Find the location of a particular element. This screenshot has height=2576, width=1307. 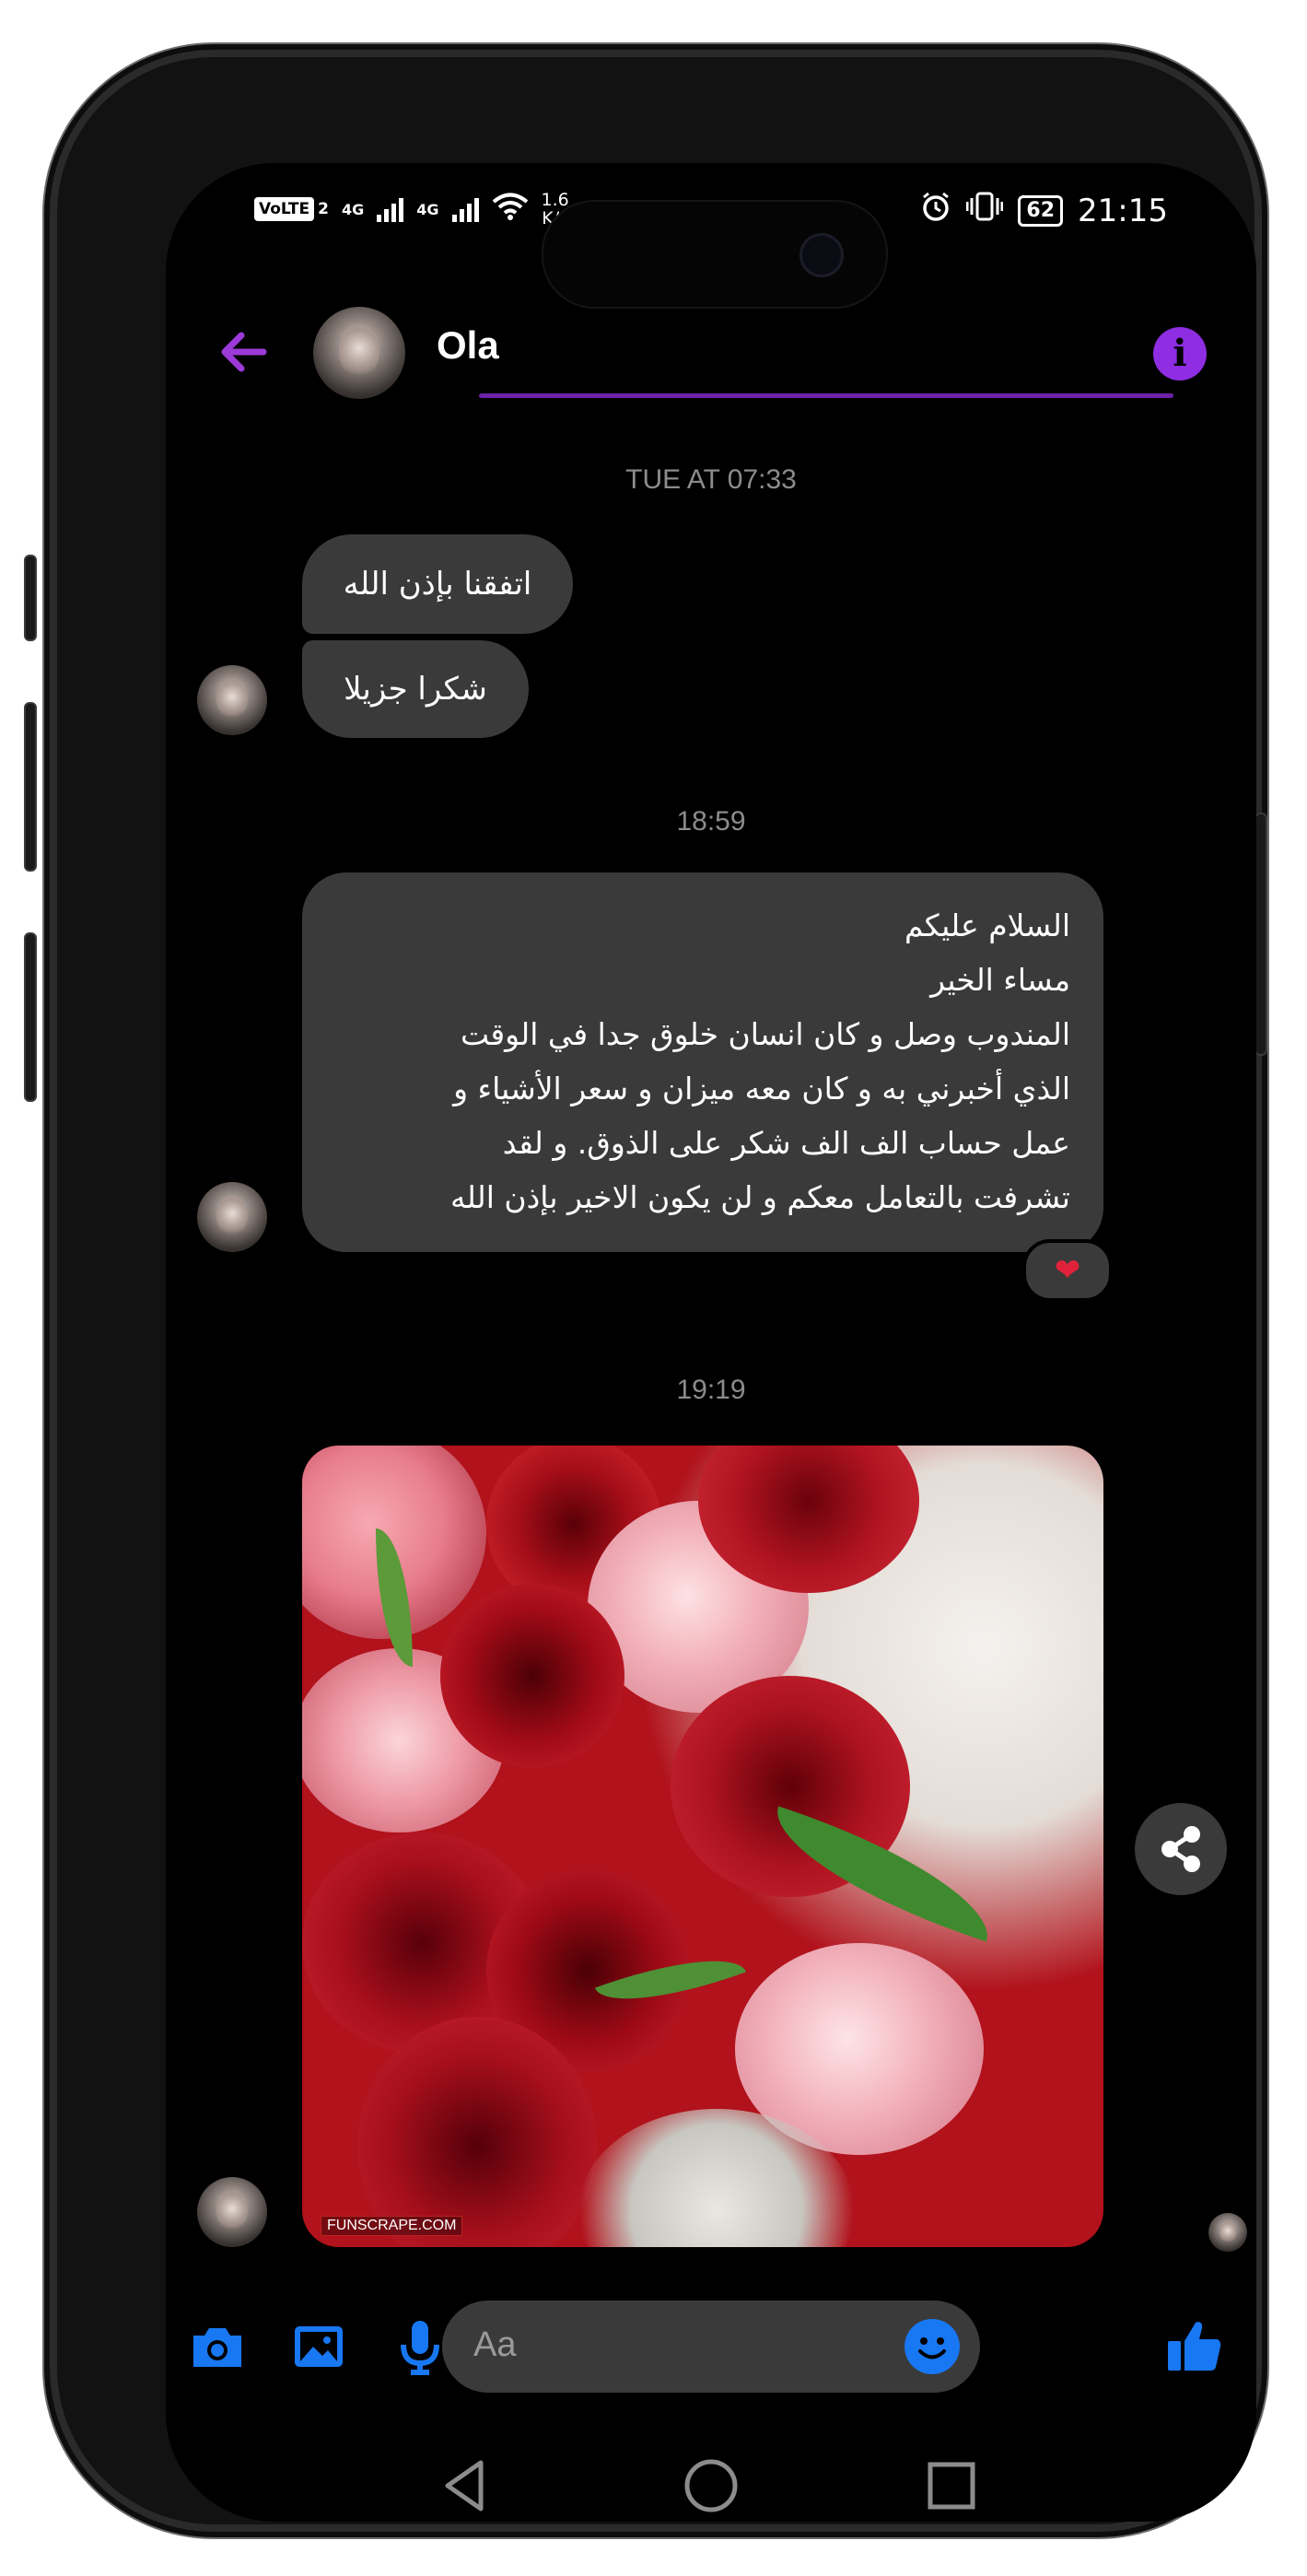

read-receipt-avatar is located at coordinates (1227, 2232).